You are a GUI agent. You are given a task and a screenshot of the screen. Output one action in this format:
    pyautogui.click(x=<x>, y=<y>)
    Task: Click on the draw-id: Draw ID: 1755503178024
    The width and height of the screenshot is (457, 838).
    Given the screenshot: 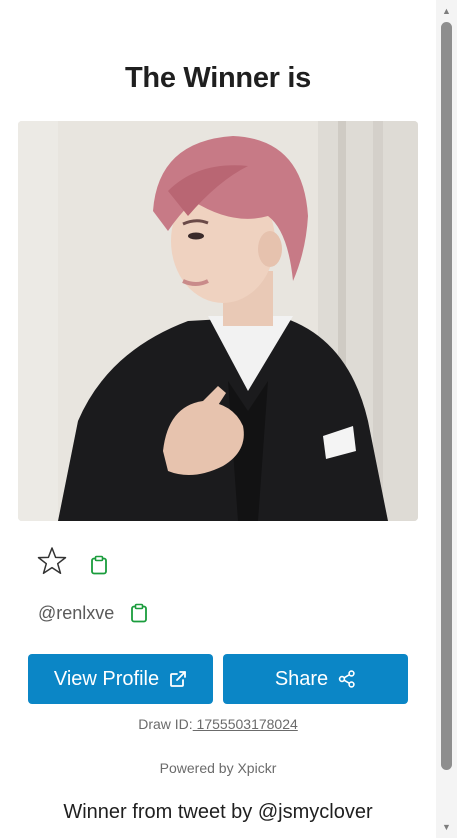 What is the action you would take?
    pyautogui.click(x=218, y=724)
    